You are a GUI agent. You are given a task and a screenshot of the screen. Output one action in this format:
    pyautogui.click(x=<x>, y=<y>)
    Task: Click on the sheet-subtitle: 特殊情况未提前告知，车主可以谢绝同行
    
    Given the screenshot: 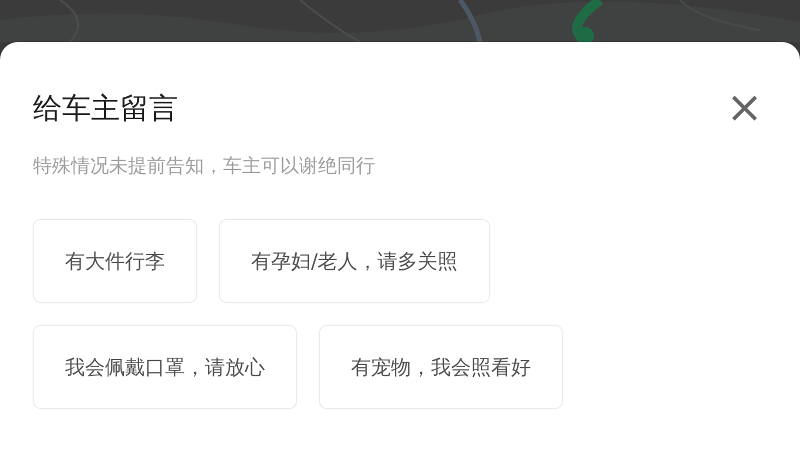 What is the action you would take?
    pyautogui.click(x=204, y=166)
    